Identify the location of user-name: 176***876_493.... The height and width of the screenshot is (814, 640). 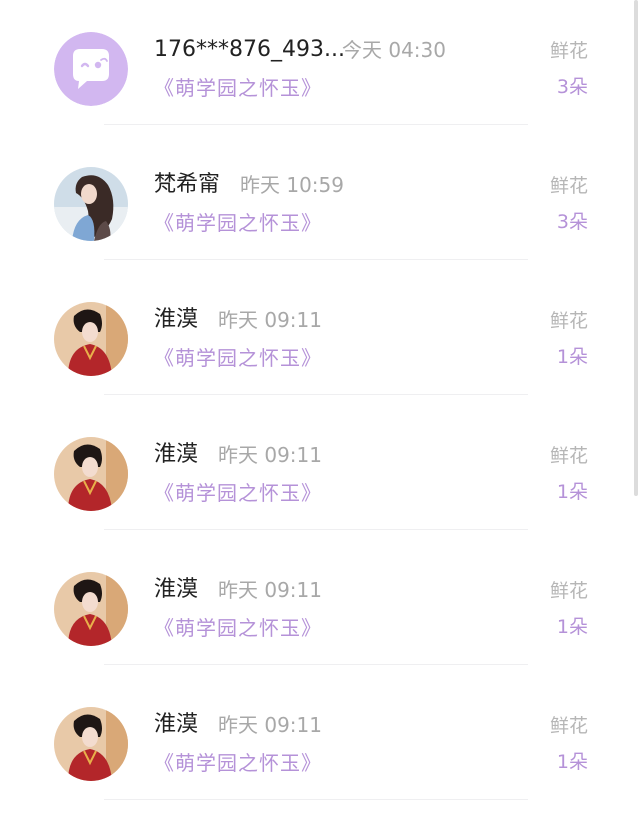
(249, 49).